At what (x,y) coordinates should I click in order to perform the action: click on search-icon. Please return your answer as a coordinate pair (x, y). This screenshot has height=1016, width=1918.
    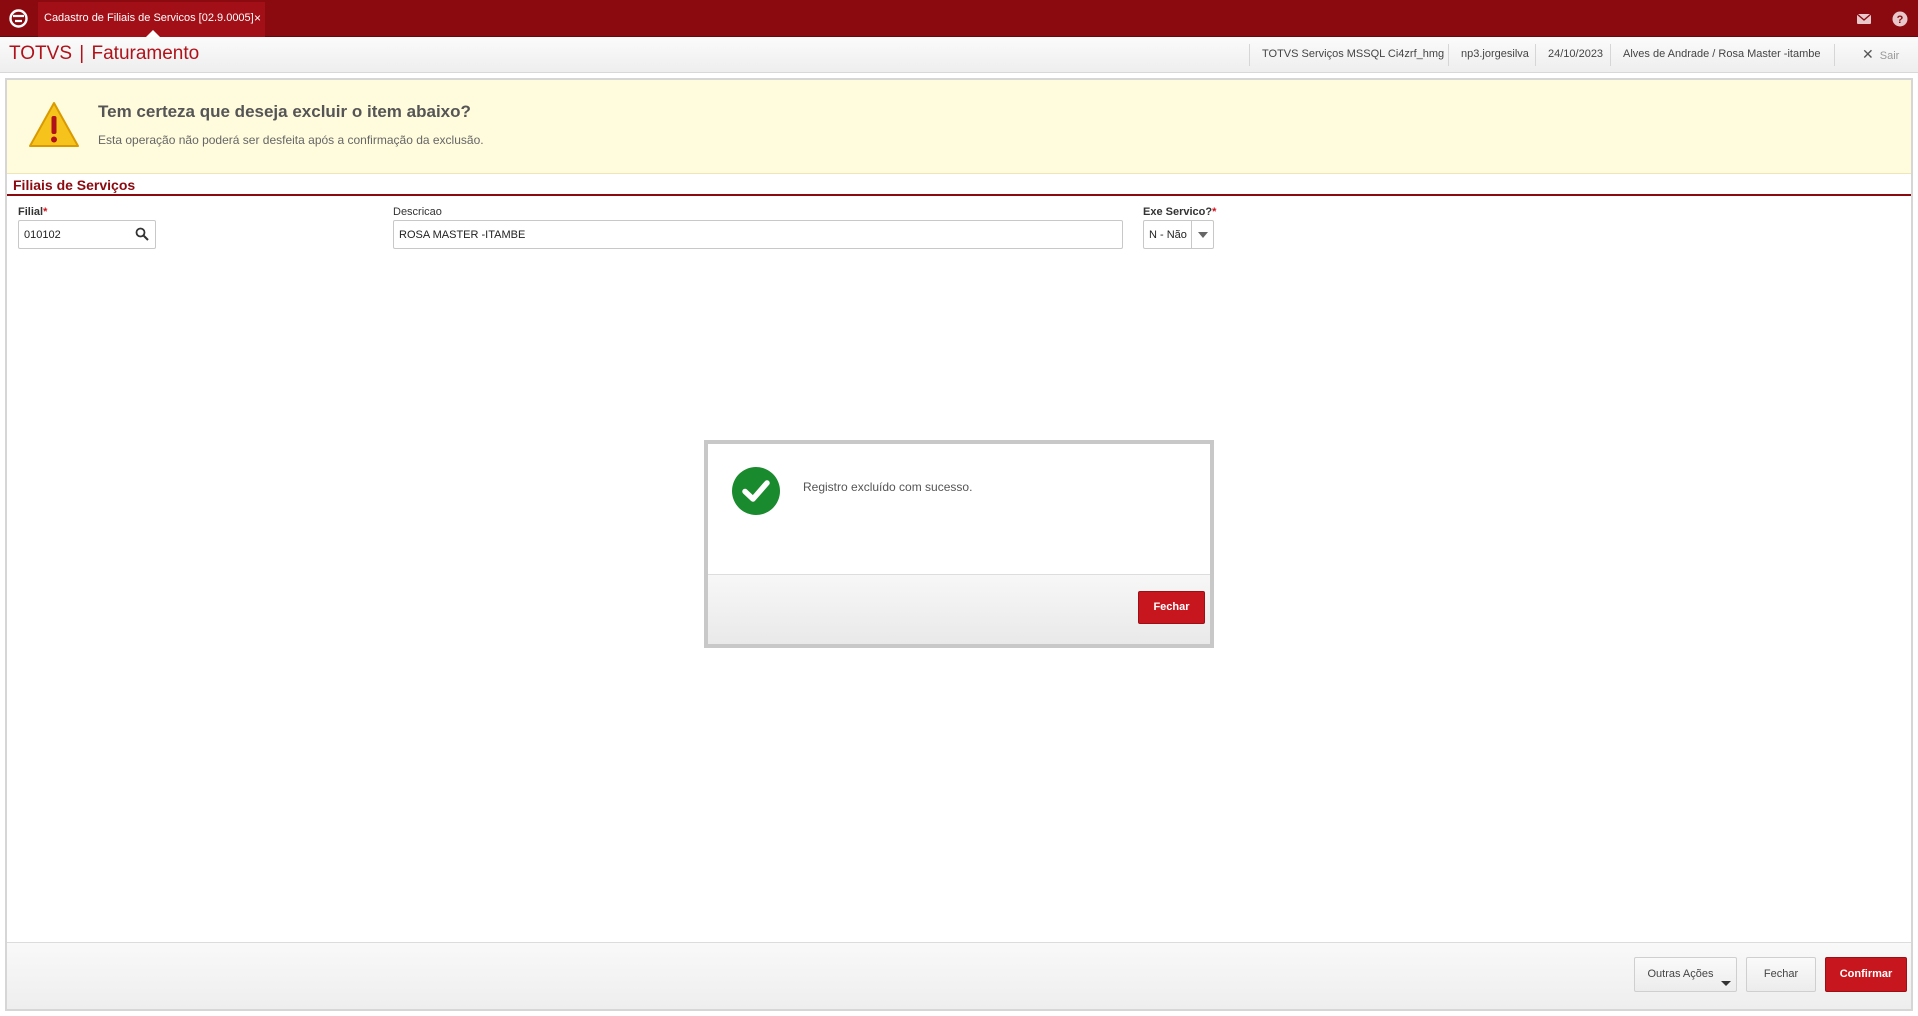
    Looking at the image, I should click on (142, 234).